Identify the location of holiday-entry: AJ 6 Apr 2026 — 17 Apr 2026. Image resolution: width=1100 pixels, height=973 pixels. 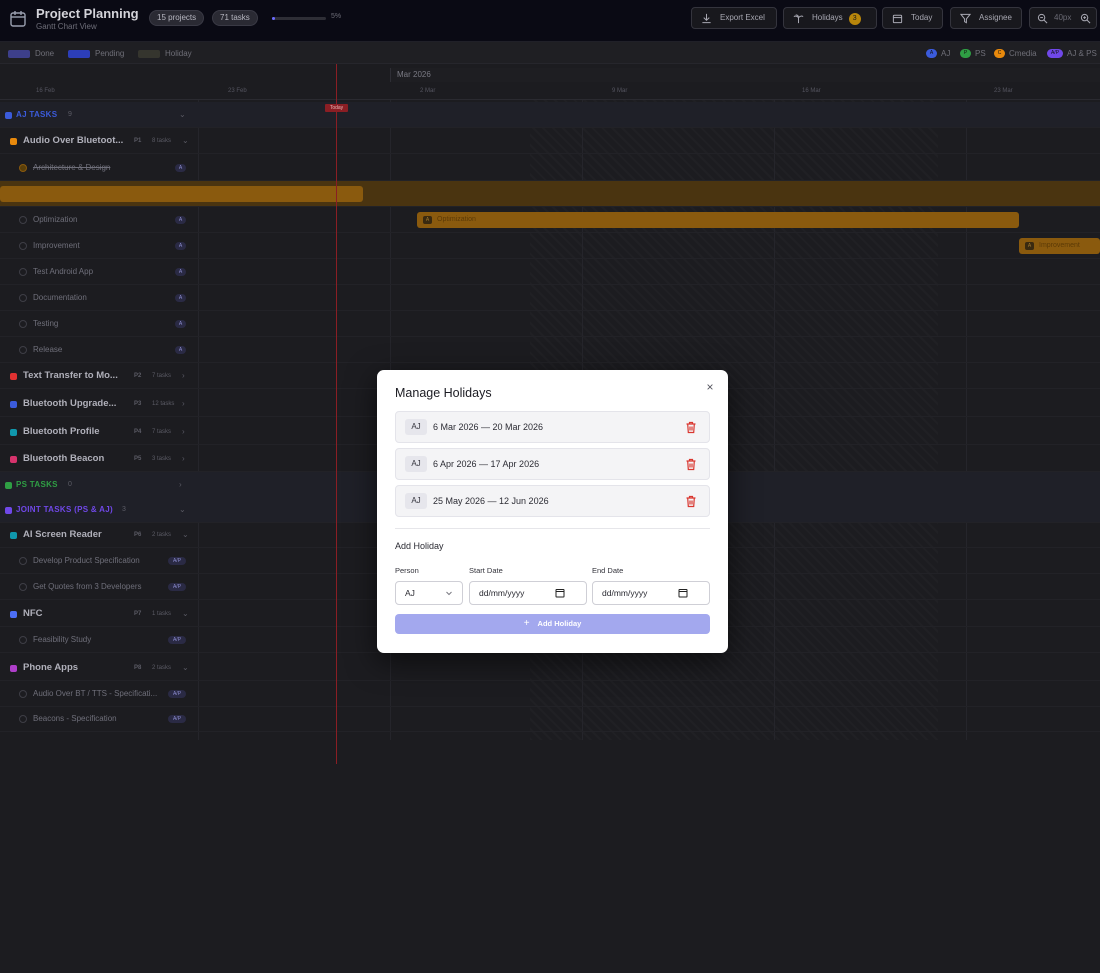
(552, 464).